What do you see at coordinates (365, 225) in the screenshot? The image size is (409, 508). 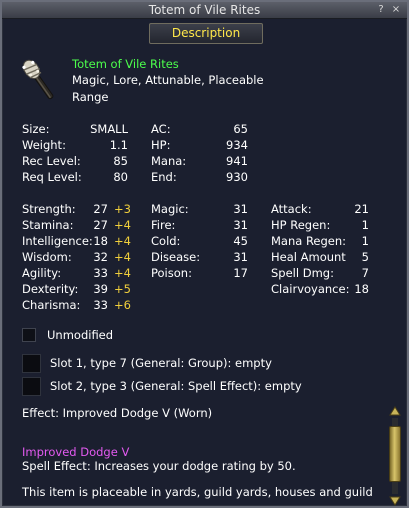 I see `hp-regen-value: 1` at bounding box center [365, 225].